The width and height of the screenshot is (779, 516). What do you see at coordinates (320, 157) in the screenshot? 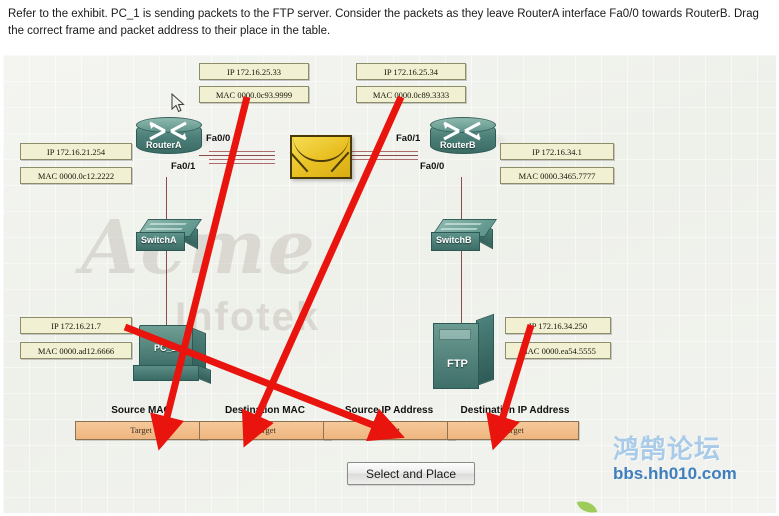
I see `envelope-icon` at bounding box center [320, 157].